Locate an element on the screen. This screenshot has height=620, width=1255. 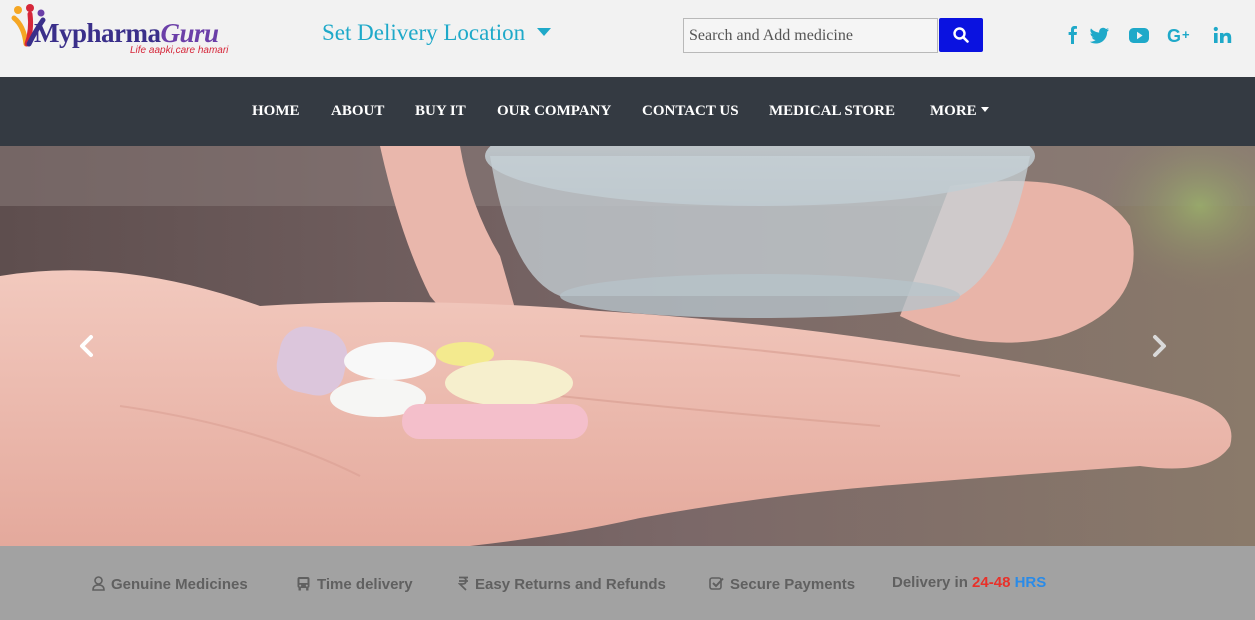
nav-more-label: MORE is located at coordinates (953, 111).